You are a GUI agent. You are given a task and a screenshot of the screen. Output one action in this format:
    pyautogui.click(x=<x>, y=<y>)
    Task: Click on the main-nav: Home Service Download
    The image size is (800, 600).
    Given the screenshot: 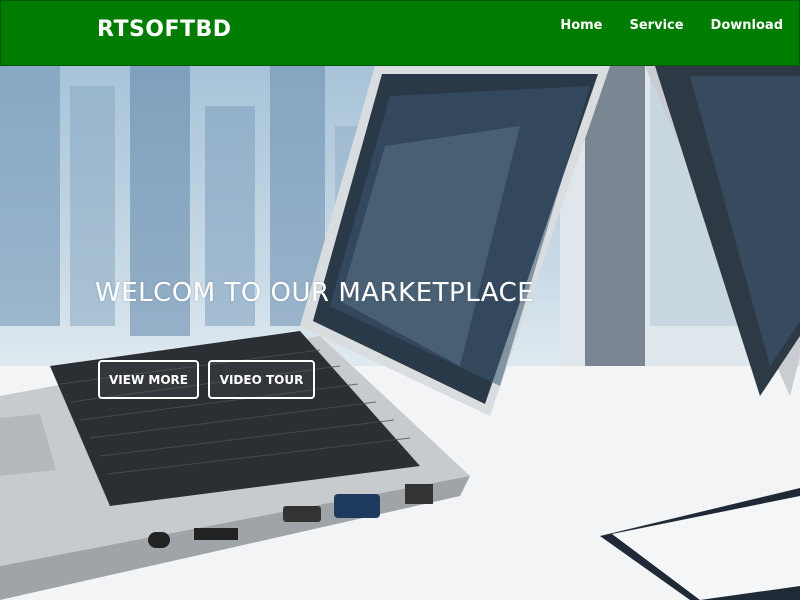 What is the action you would take?
    pyautogui.click(x=658, y=26)
    